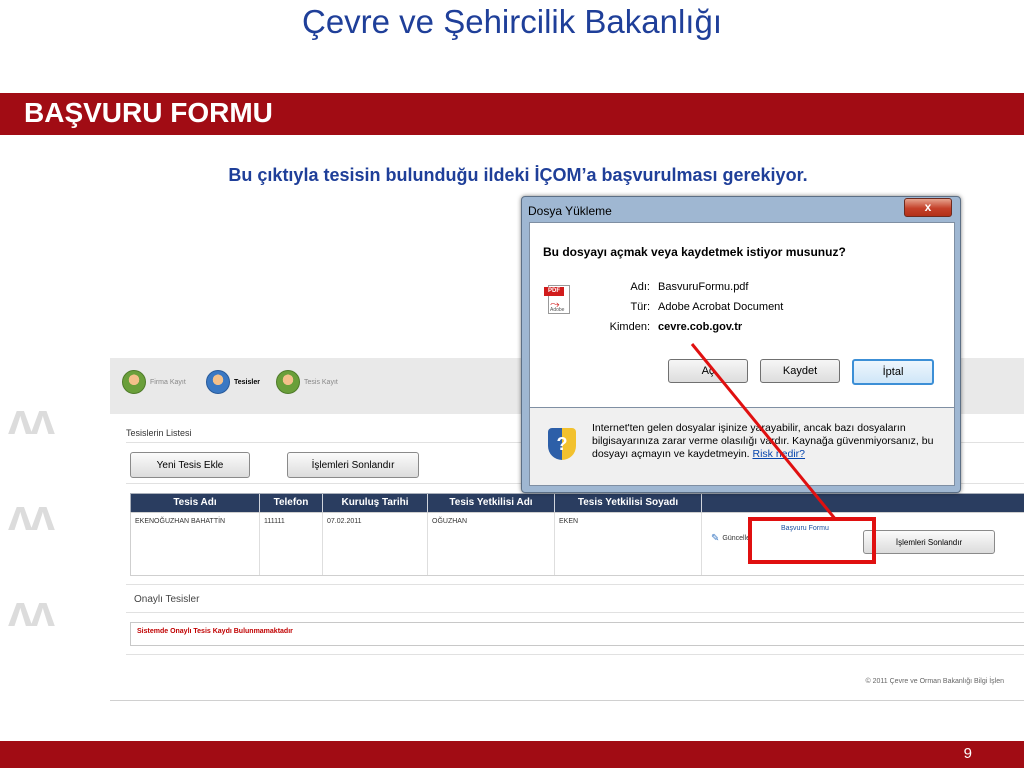 This screenshot has height=768, width=1024. What do you see at coordinates (629, 327) in the screenshot?
I see `field-label: Kimden:` at bounding box center [629, 327].